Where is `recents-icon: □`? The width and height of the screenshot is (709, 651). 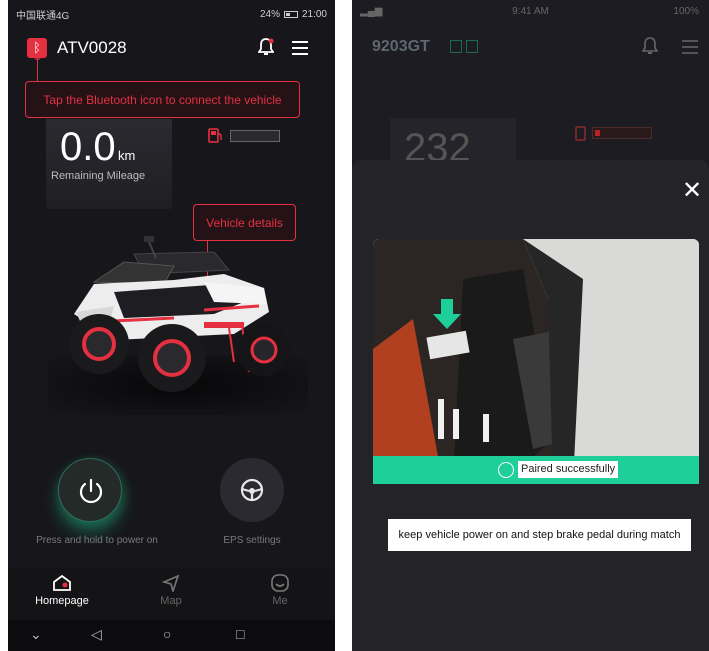
recents-icon: □ is located at coordinates (240, 634).